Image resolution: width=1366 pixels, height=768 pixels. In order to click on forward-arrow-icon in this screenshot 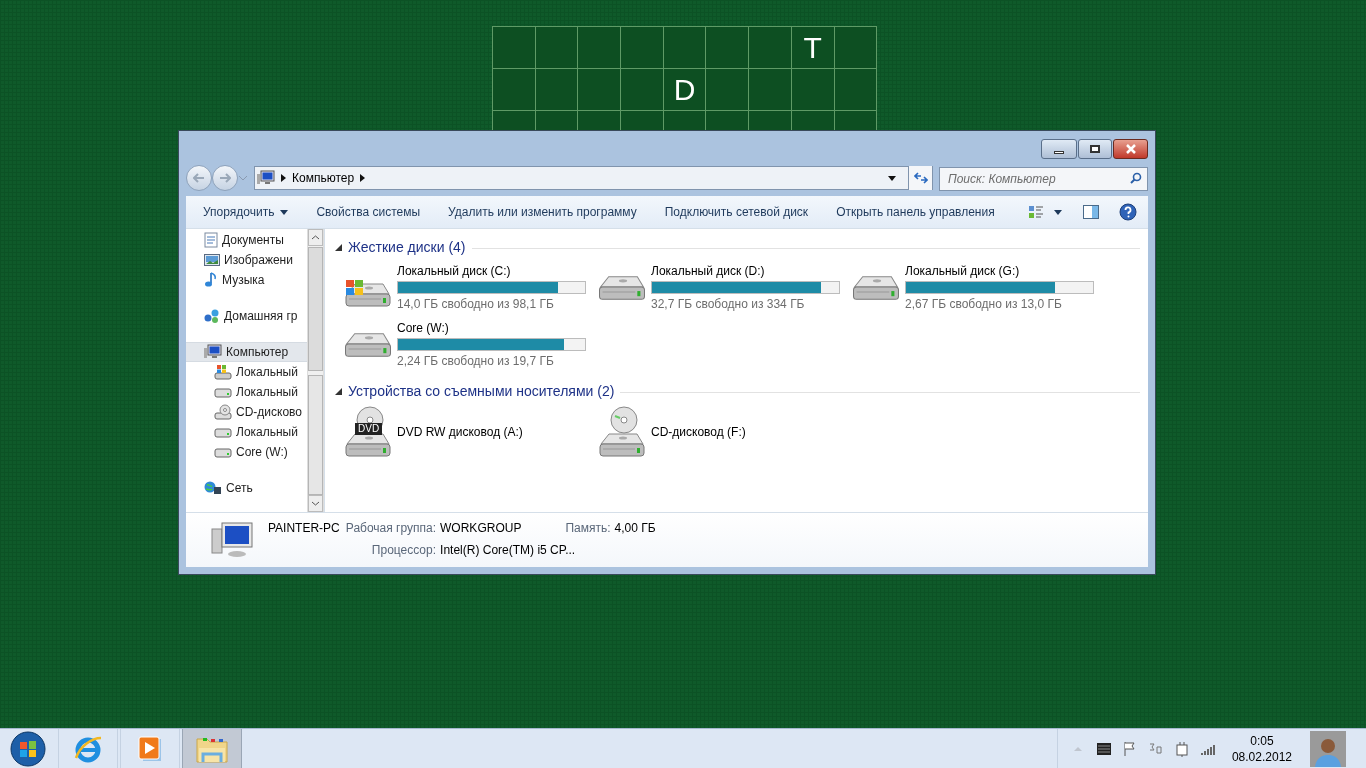, I will do `click(225, 178)`.